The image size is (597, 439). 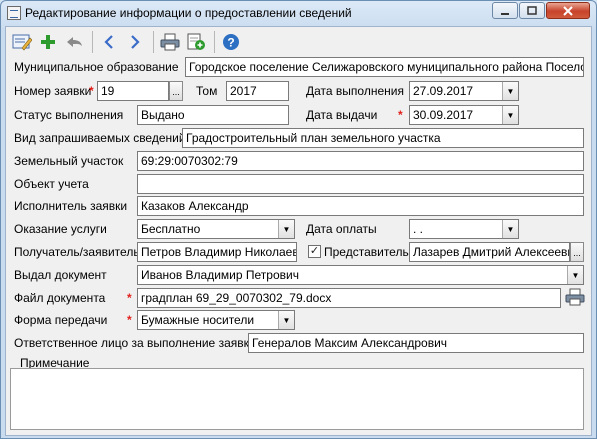 What do you see at coordinates (71, 206) in the screenshot?
I see `executor-label: Исполнитель заявки` at bounding box center [71, 206].